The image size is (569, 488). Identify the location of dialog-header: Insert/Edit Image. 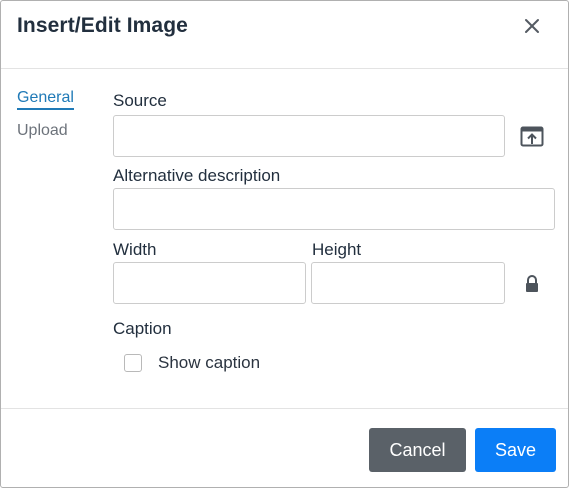
(284, 35).